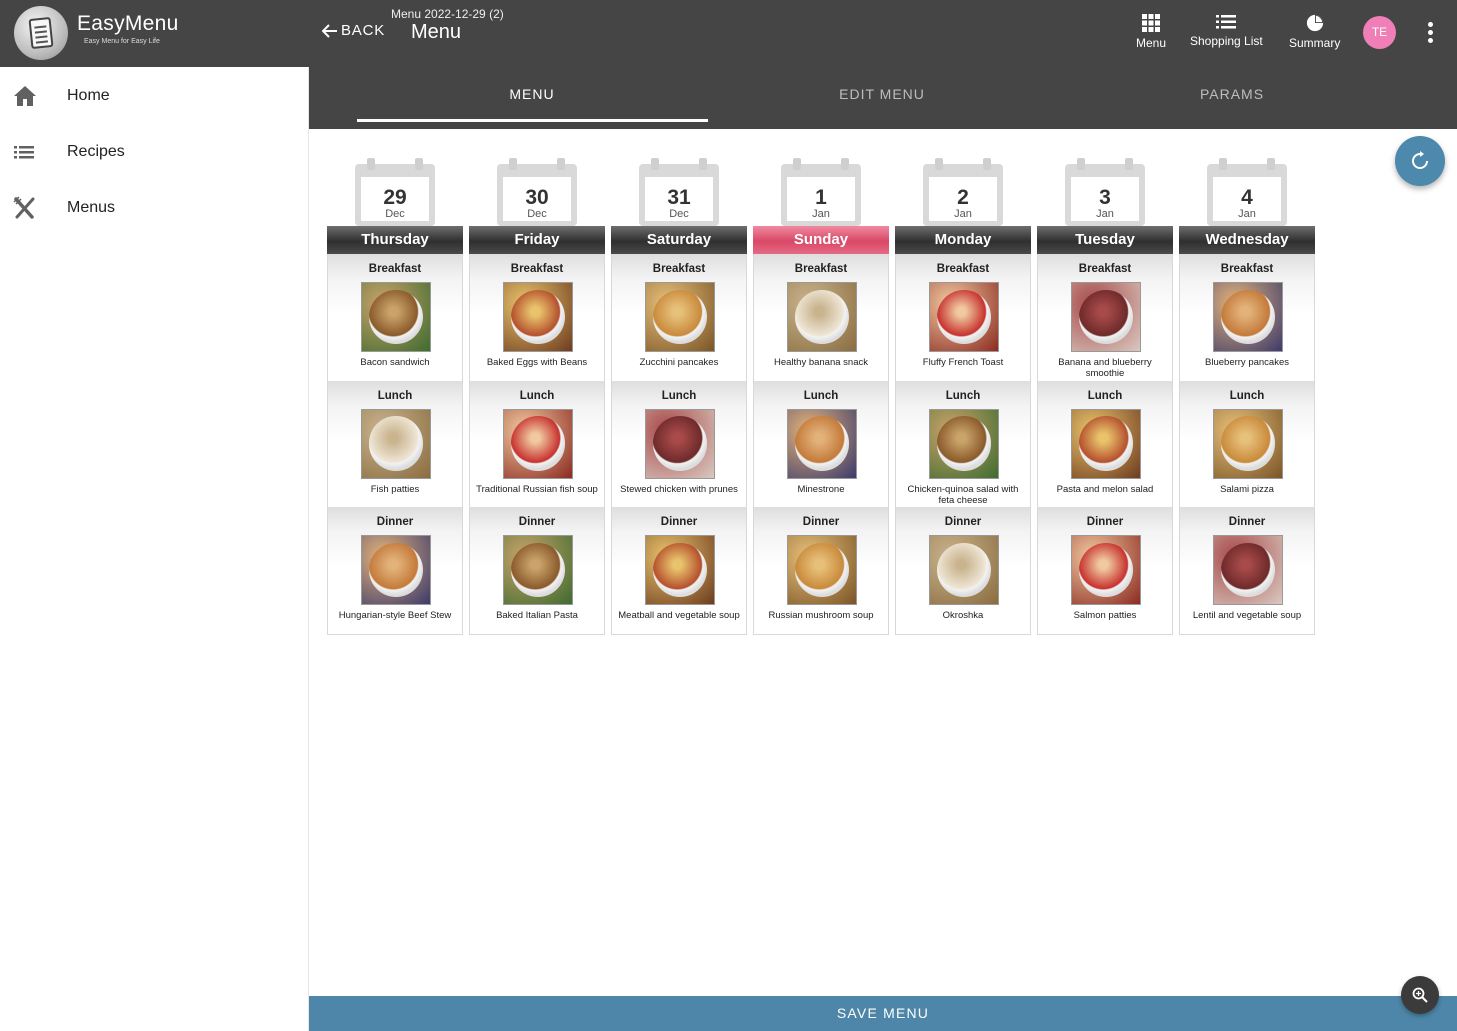 The image size is (1457, 1031). I want to click on meal-name: Bacon sandwich, so click(395, 362).